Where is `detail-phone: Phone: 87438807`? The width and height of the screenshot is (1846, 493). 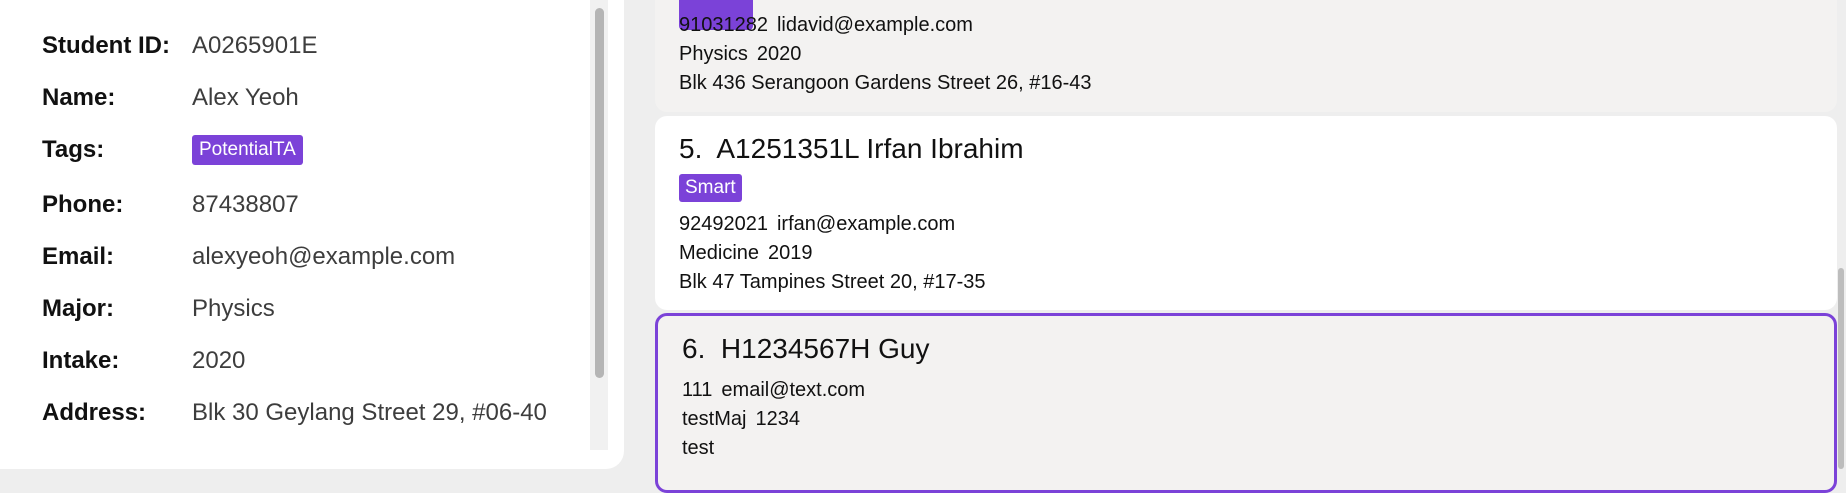 detail-phone: Phone: 87438807 is located at coordinates (170, 205).